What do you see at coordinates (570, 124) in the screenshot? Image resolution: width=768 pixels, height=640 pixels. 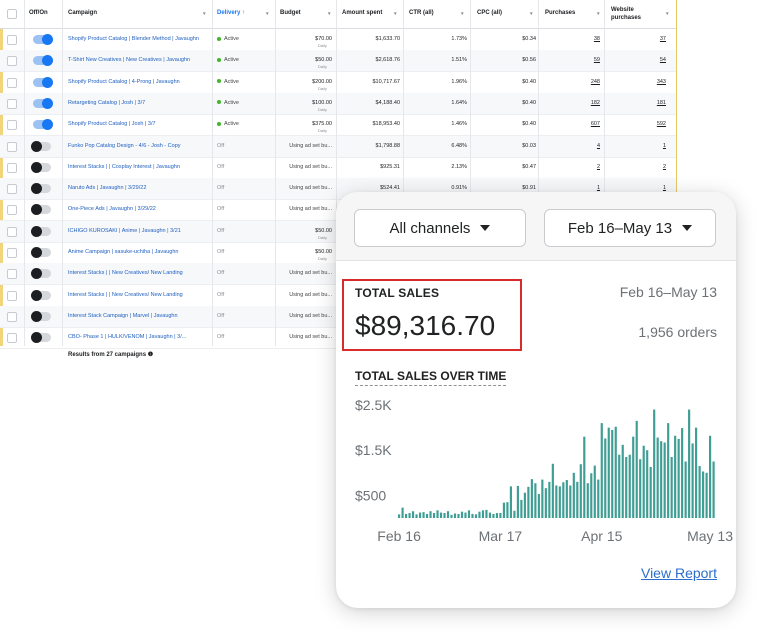 I see `purchases-value: 607` at bounding box center [570, 124].